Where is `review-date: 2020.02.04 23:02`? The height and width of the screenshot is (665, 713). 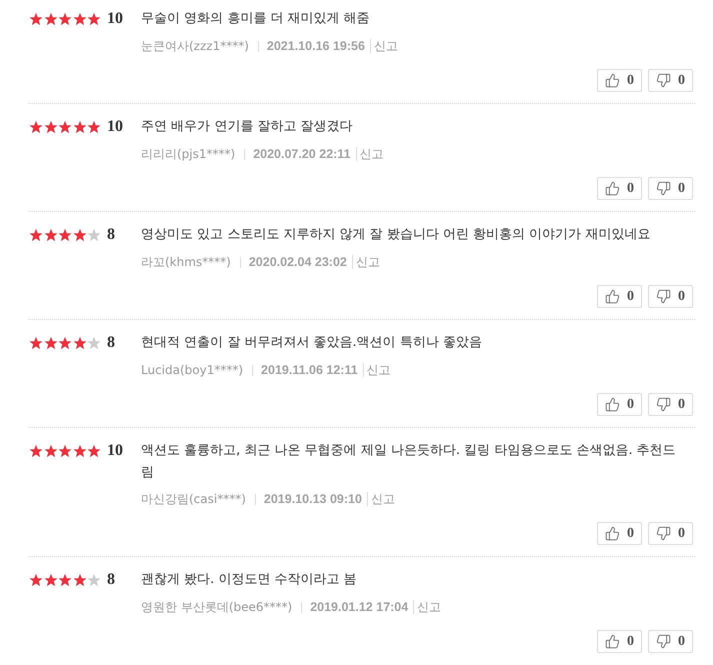
review-date: 2020.02.04 23:02 is located at coordinates (297, 262).